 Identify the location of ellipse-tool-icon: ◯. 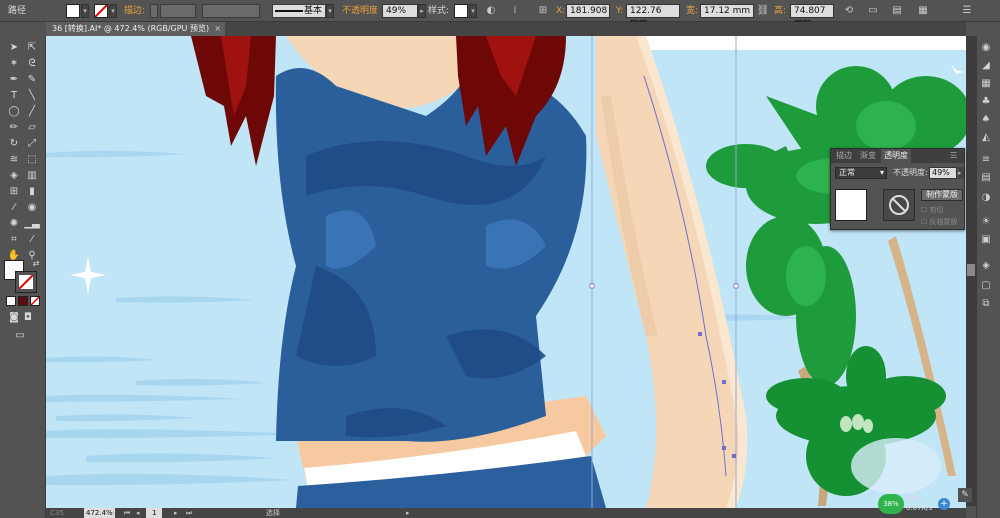
(14, 112).